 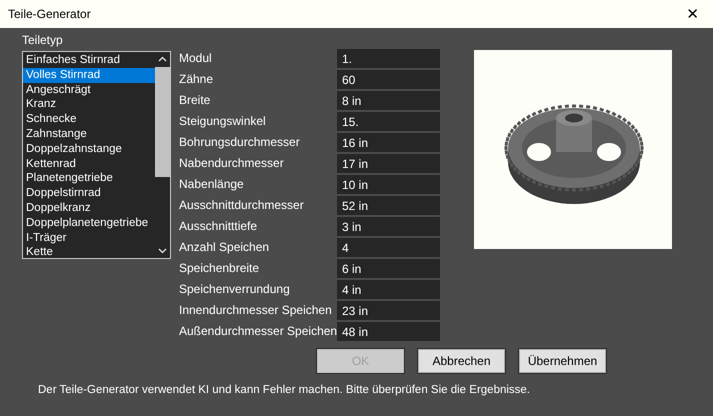 I want to click on parameter-label: Zähne, so click(x=196, y=79).